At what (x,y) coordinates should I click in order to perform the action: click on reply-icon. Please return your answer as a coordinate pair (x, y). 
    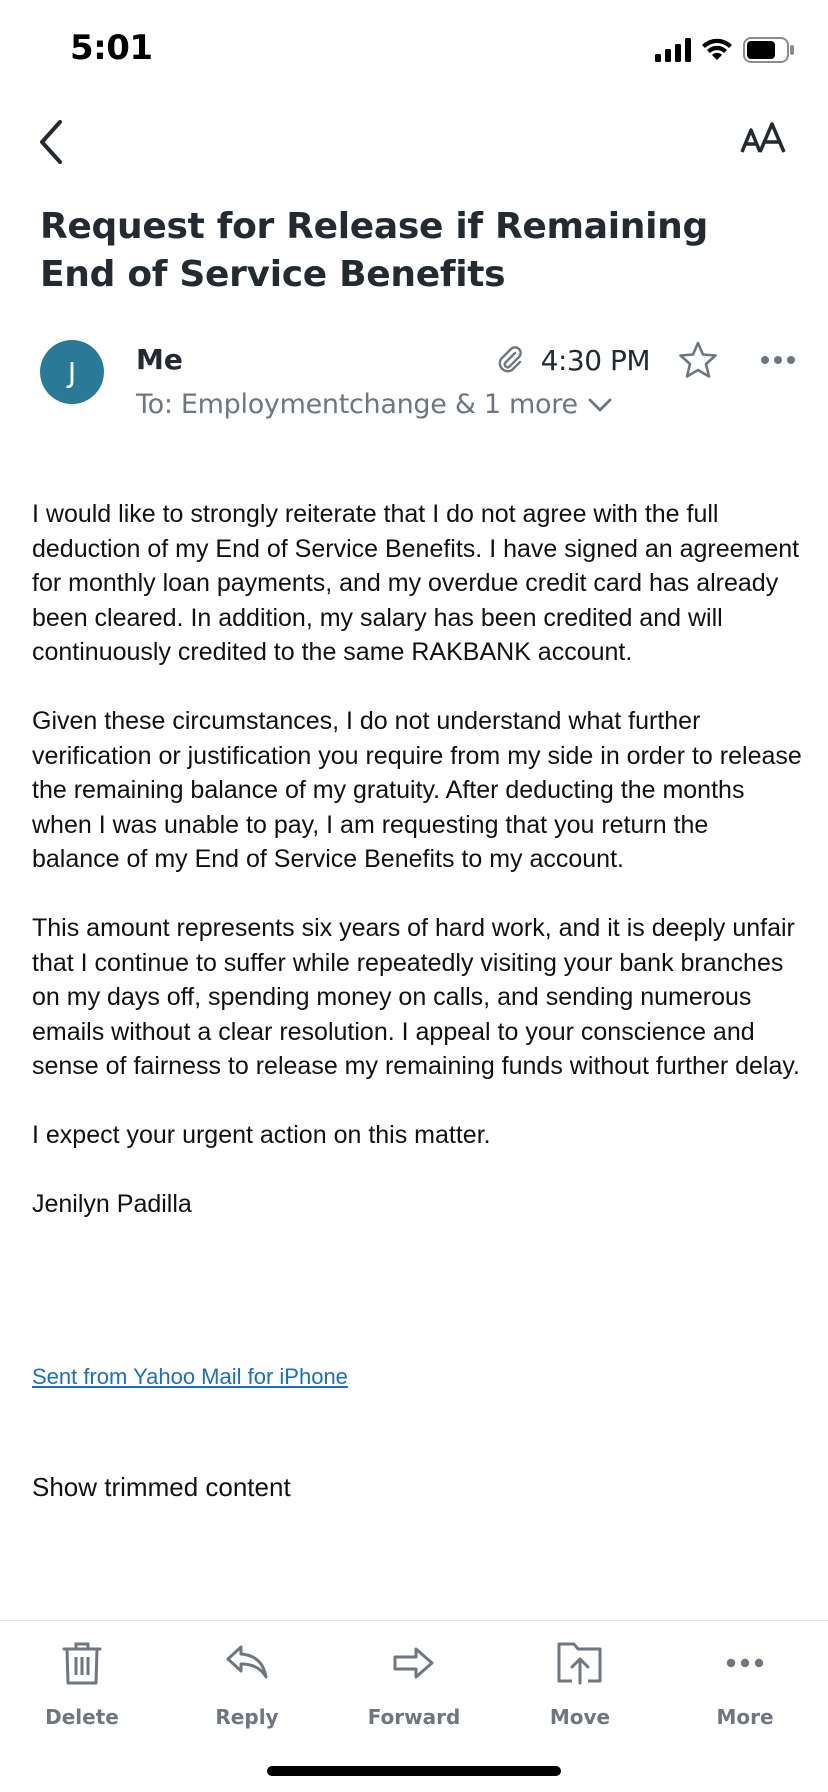
    Looking at the image, I should click on (247, 1662).